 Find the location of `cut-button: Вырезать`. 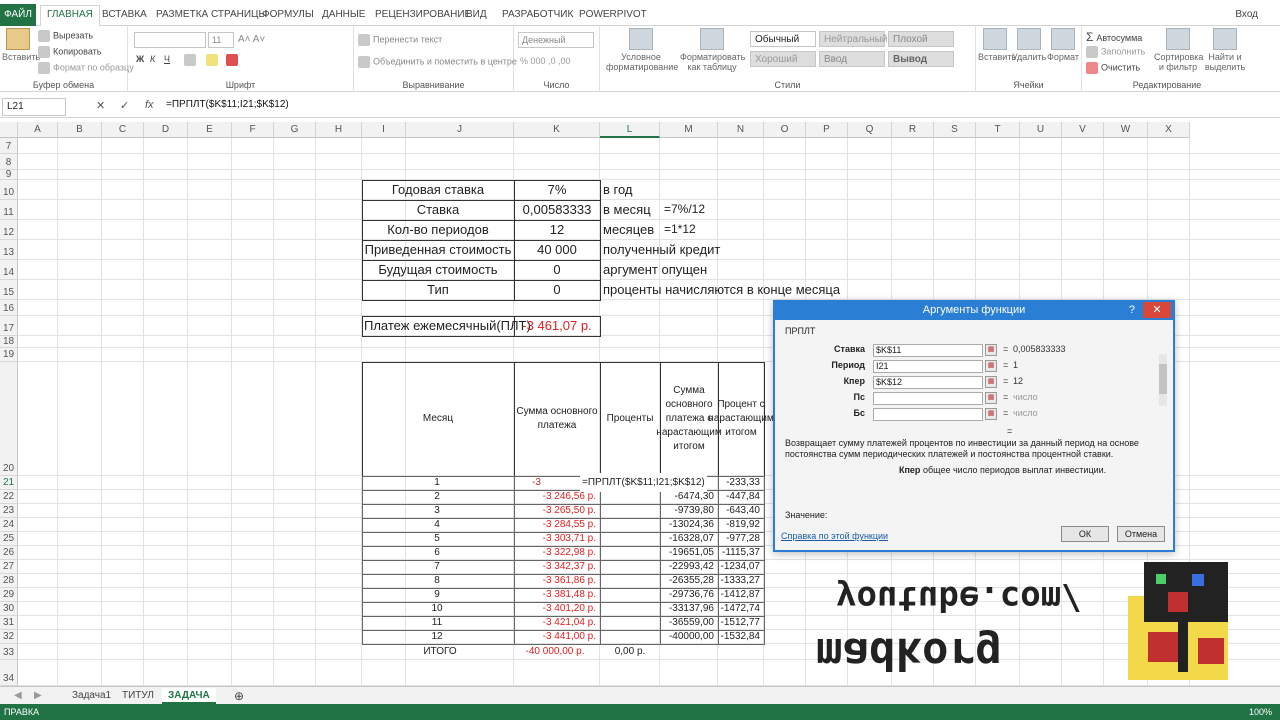

cut-button: Вырезать is located at coordinates (65, 36).